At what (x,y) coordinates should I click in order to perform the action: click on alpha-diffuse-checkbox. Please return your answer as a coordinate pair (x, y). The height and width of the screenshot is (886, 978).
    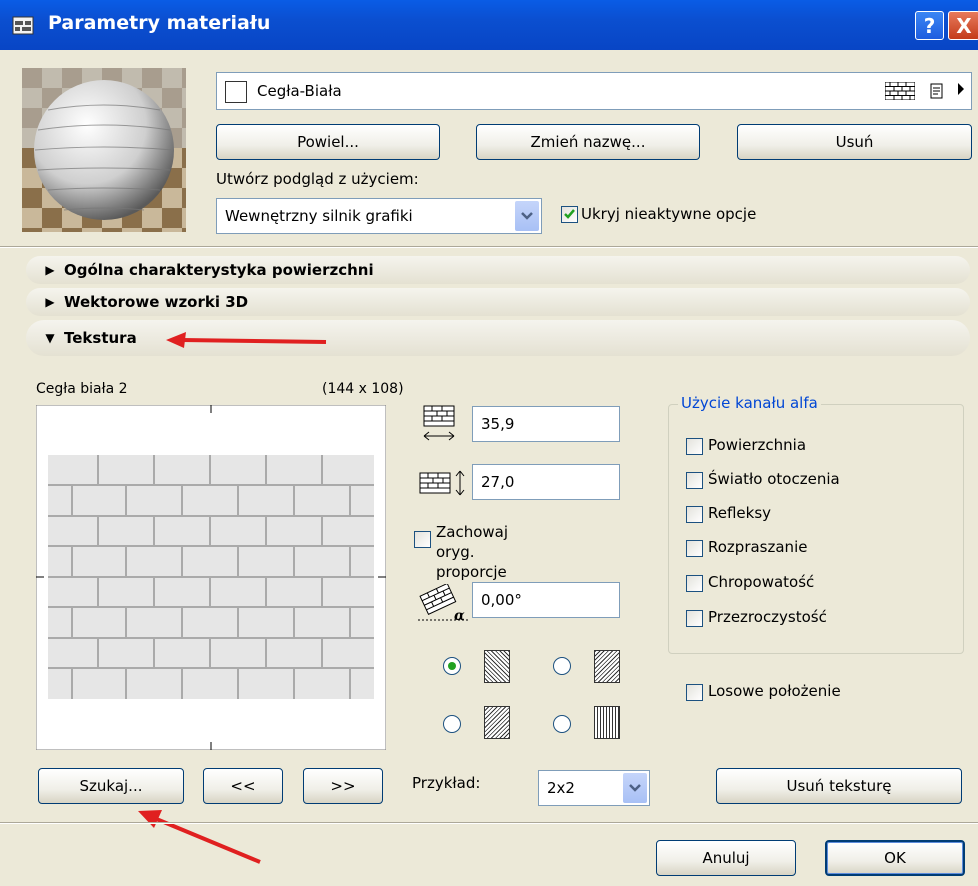
    Looking at the image, I should click on (694, 548).